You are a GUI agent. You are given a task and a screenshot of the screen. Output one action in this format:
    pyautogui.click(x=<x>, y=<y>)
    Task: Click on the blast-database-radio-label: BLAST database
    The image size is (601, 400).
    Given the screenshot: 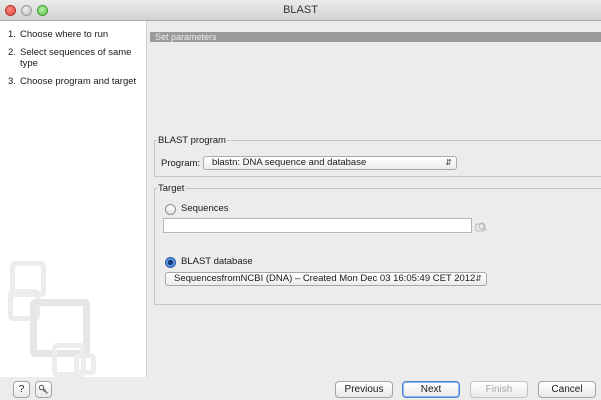 What is the action you would take?
    pyautogui.click(x=217, y=261)
    